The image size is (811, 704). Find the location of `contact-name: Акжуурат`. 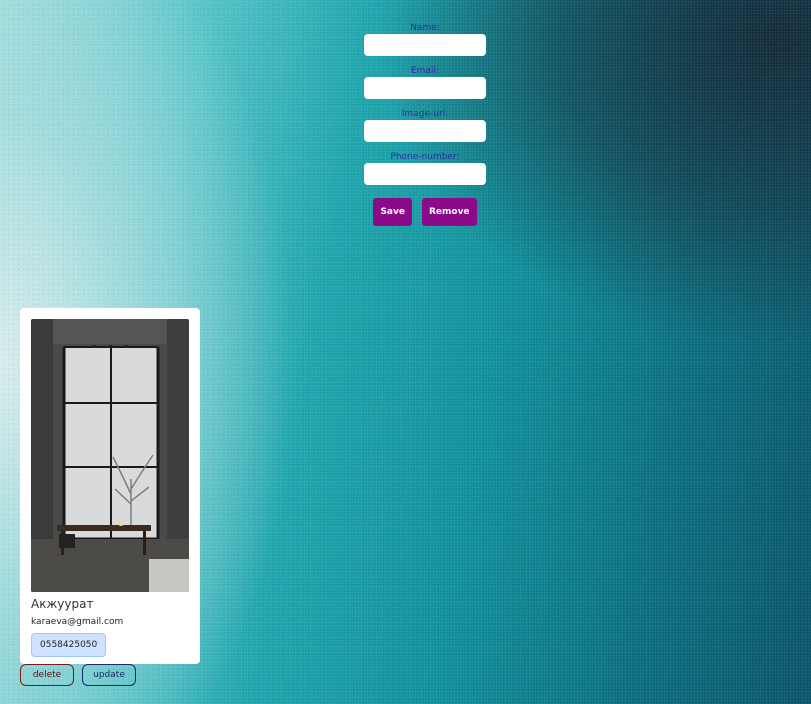

contact-name: Акжуурат is located at coordinates (62, 604).